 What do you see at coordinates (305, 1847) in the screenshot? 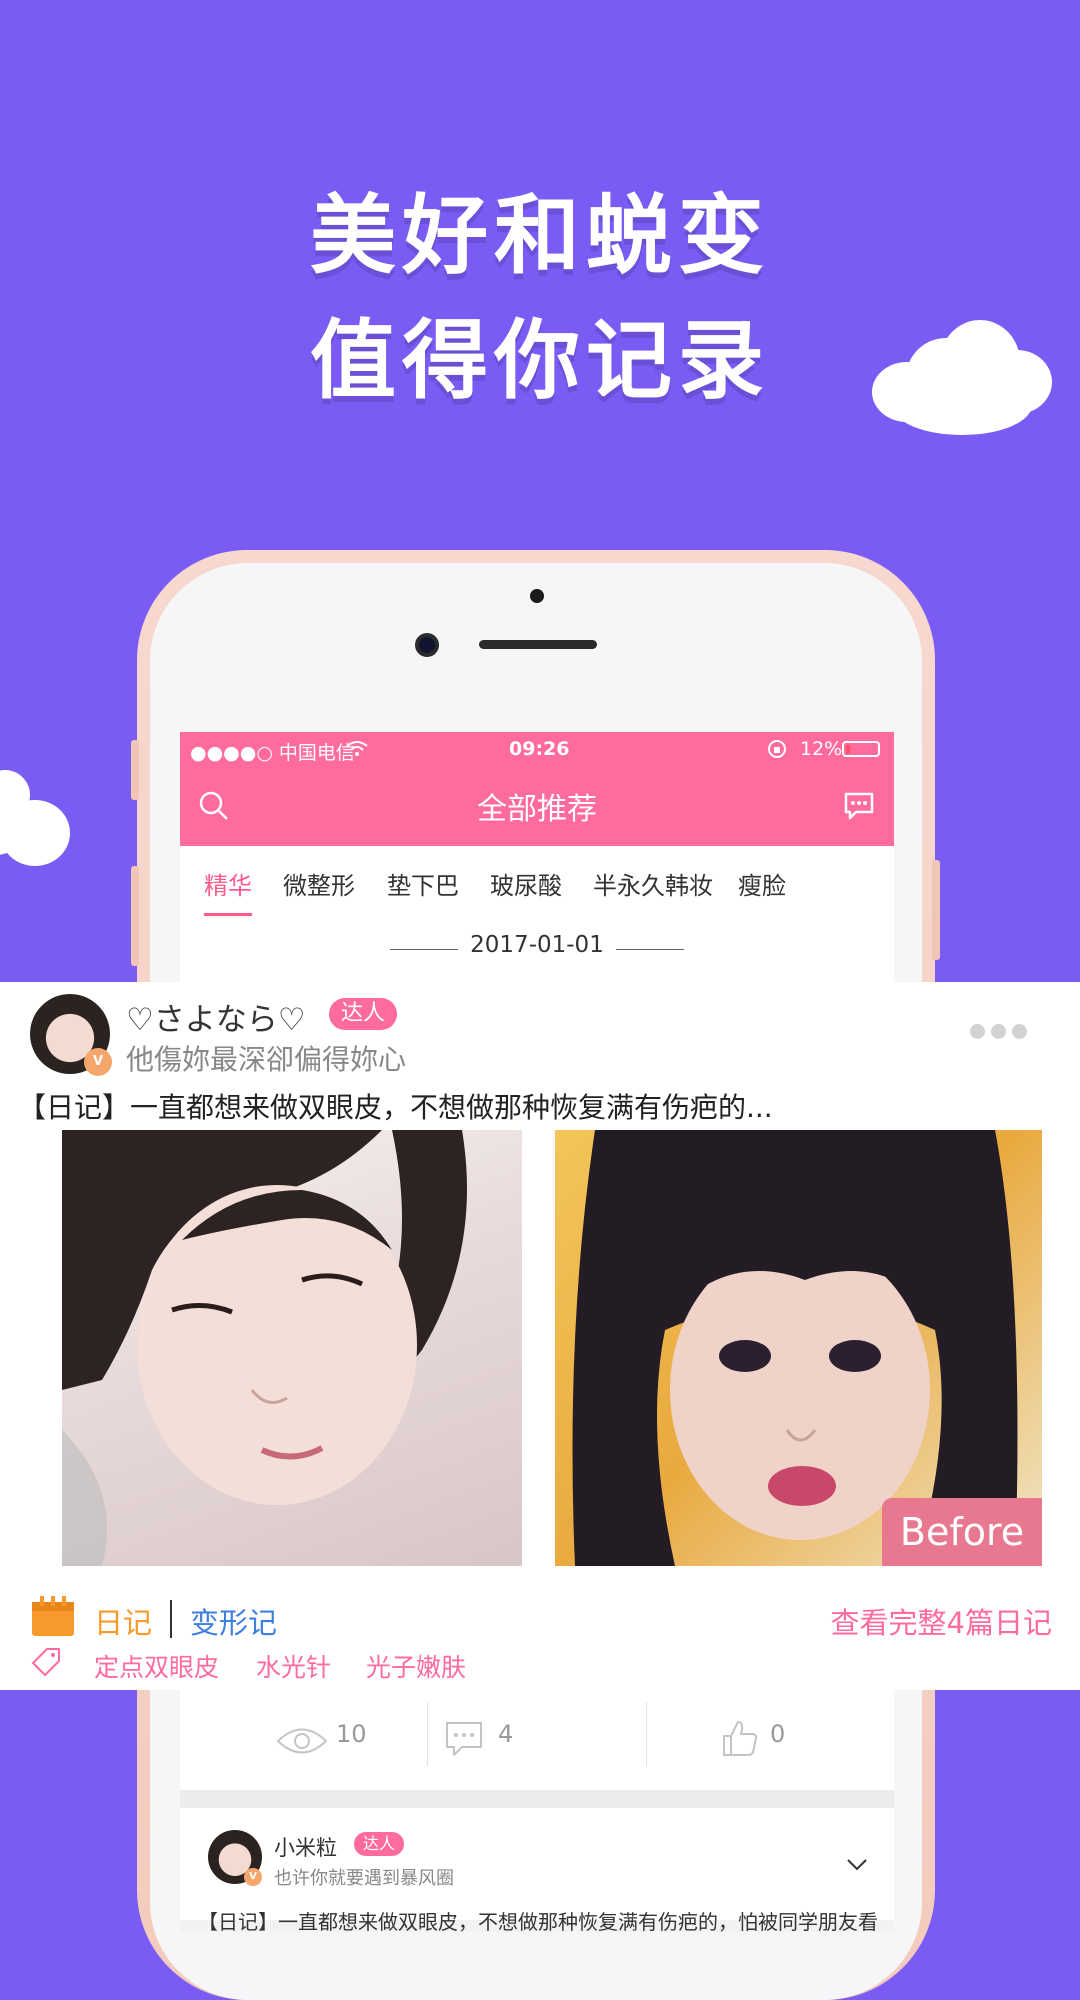
I see `username: 小米粒` at bounding box center [305, 1847].